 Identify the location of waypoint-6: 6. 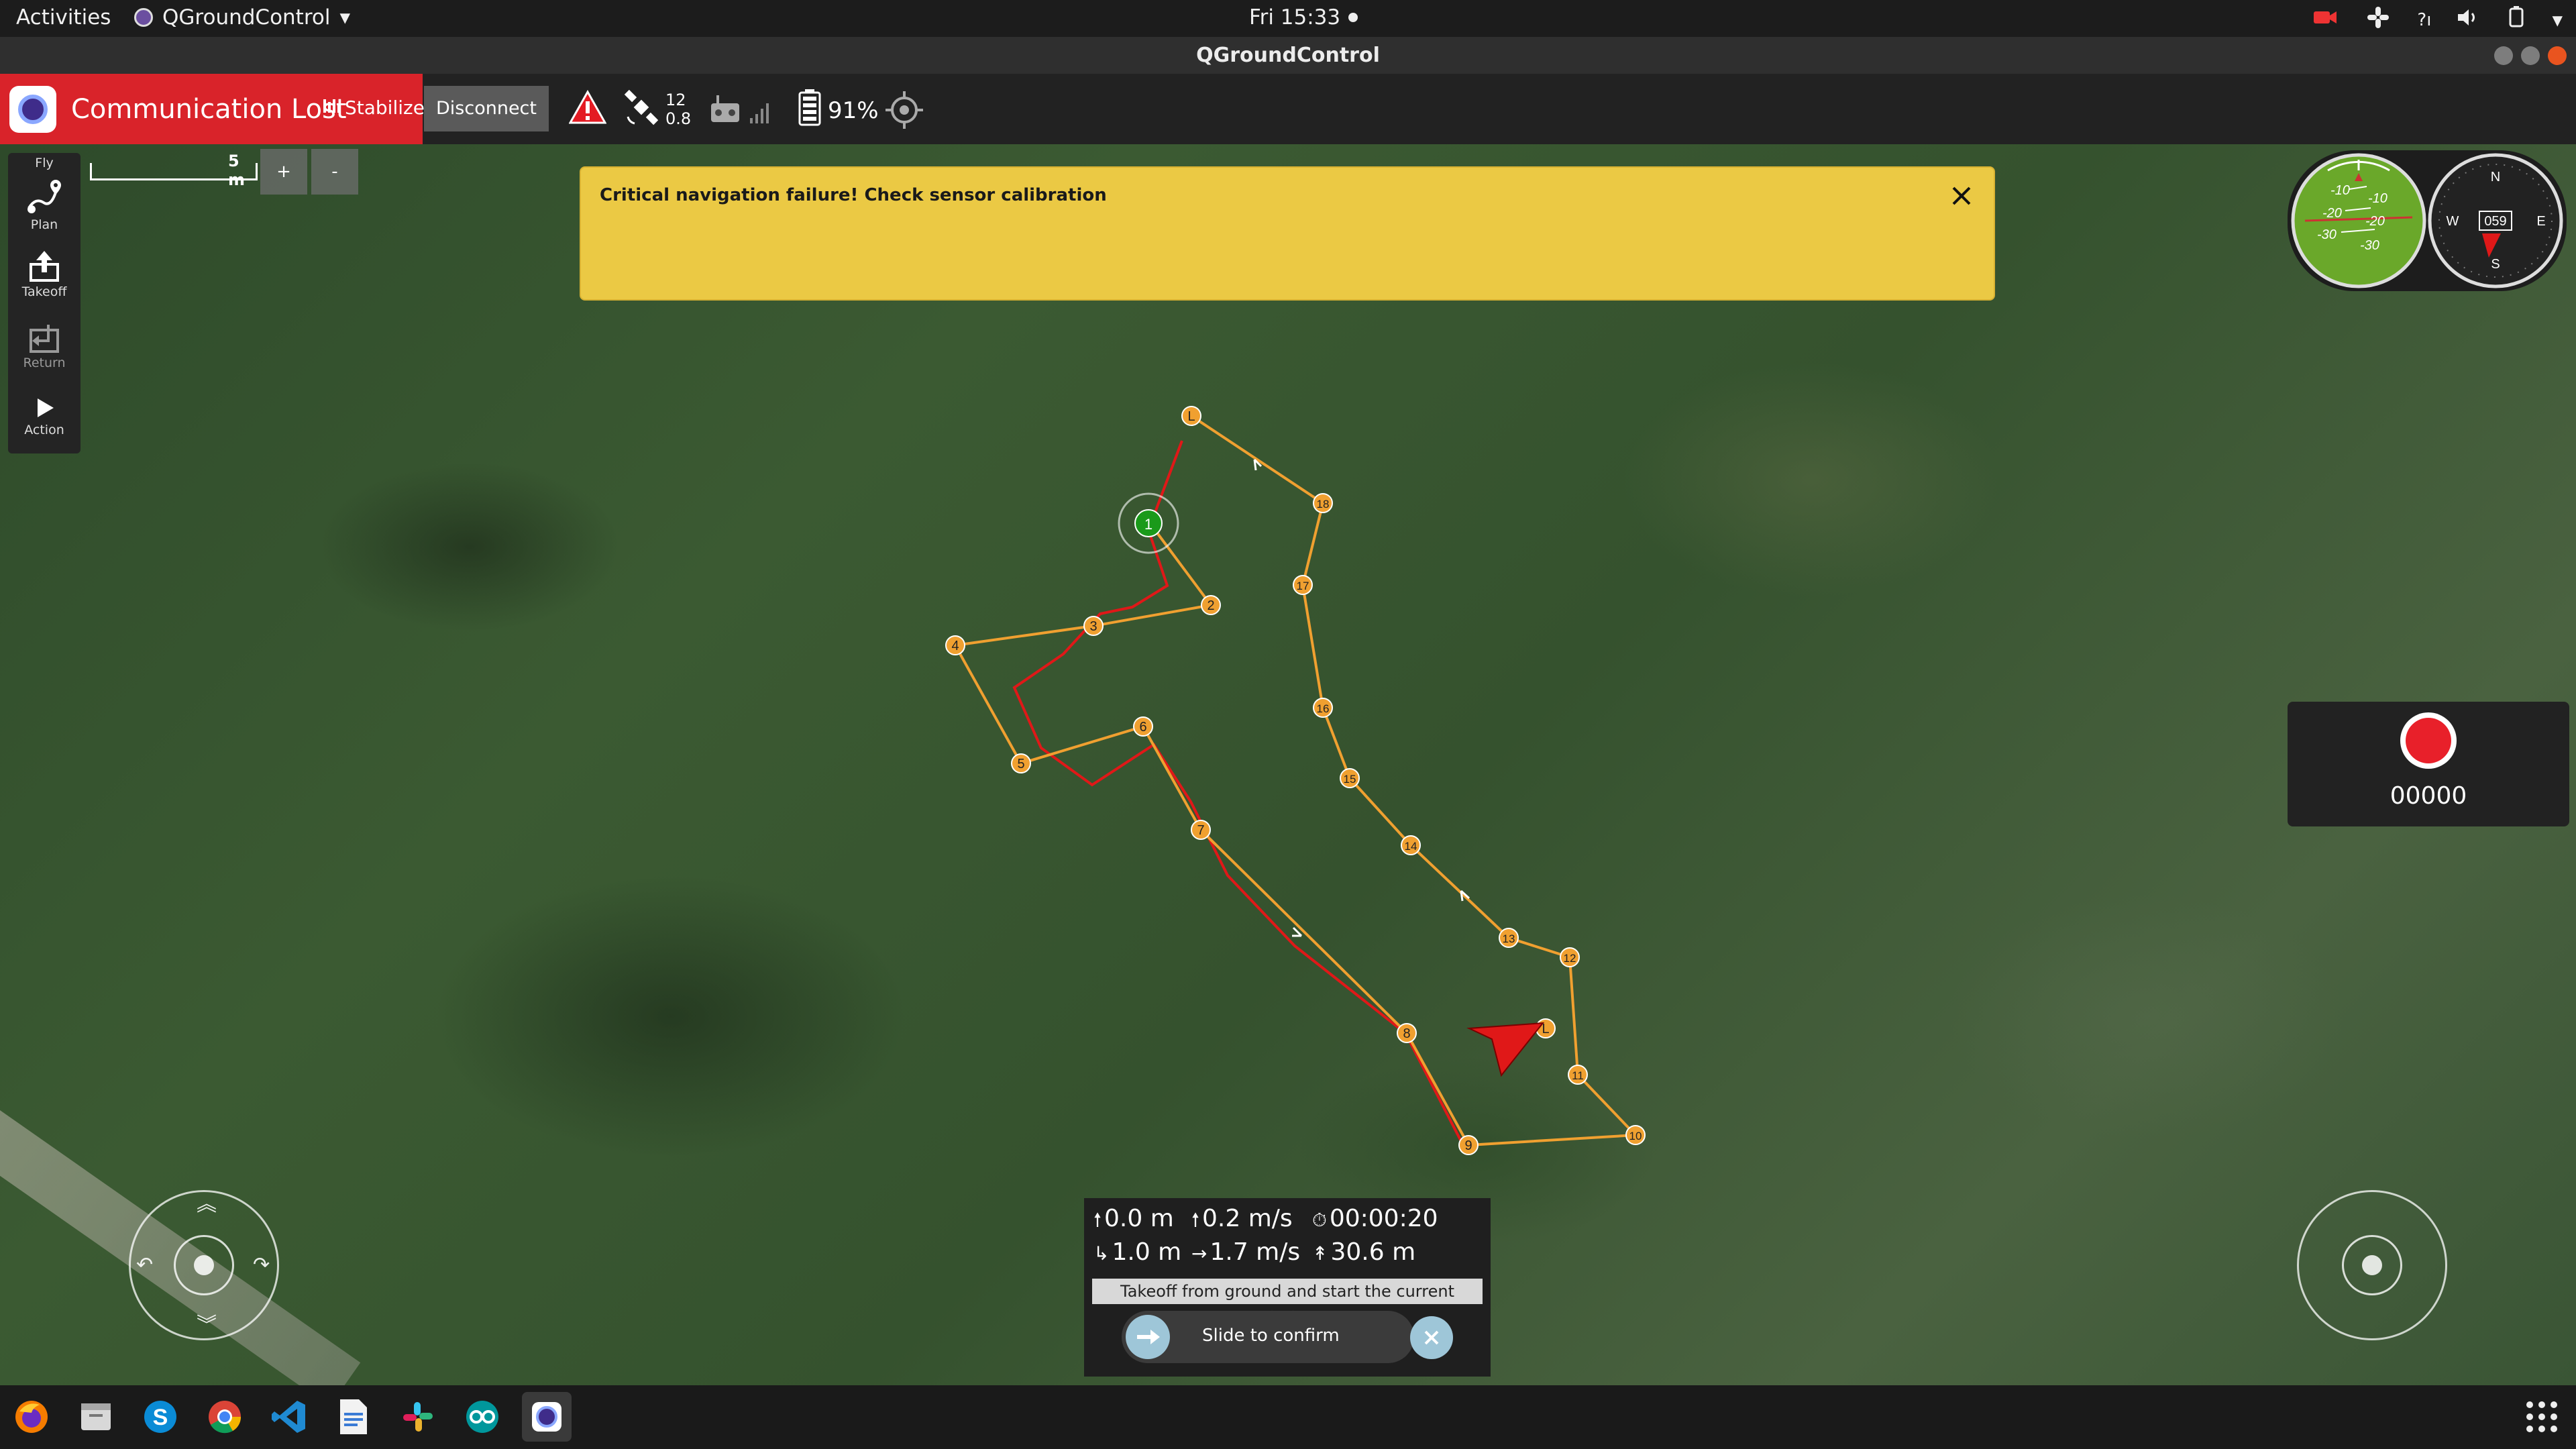
(1143, 726).